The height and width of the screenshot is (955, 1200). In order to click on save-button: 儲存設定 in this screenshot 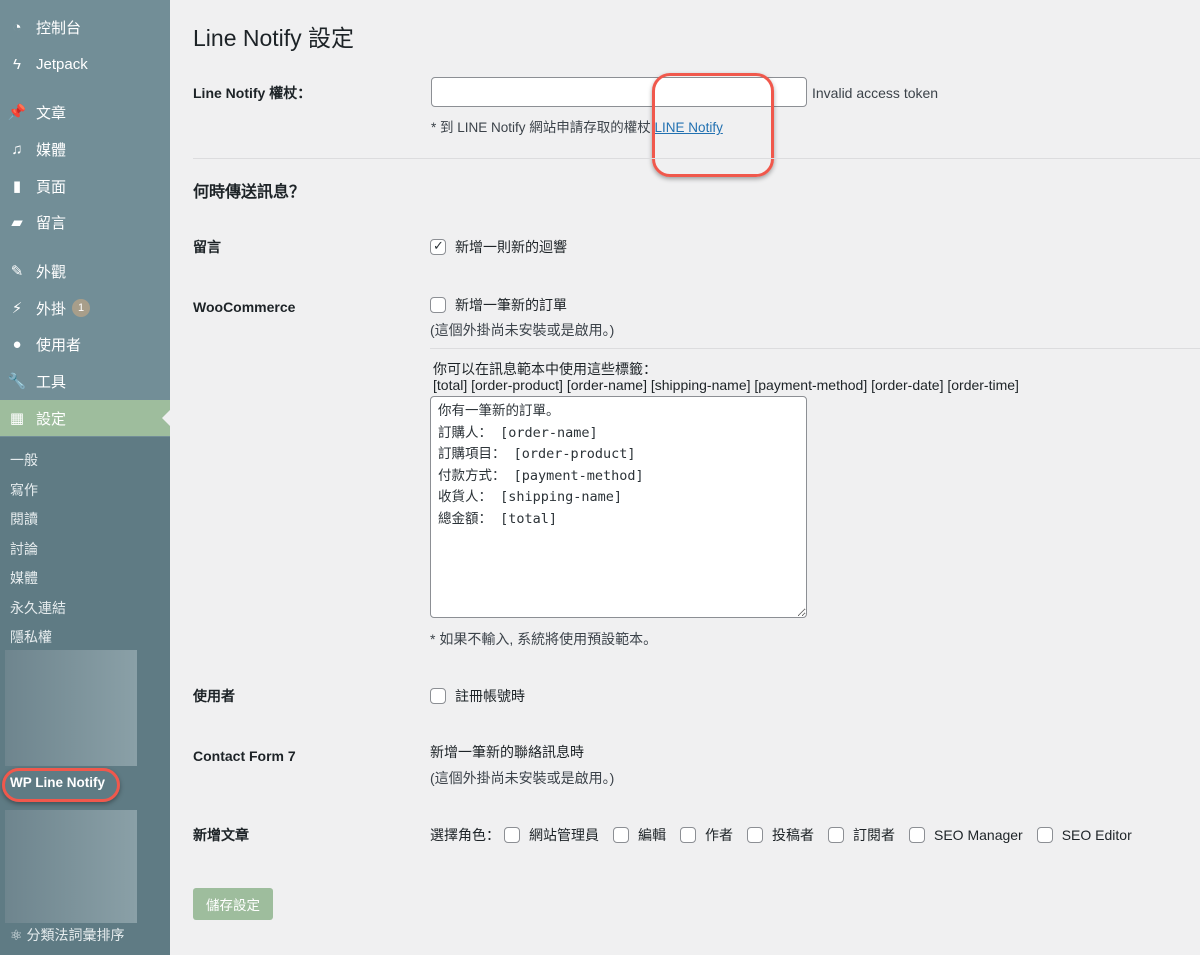, I will do `click(233, 904)`.